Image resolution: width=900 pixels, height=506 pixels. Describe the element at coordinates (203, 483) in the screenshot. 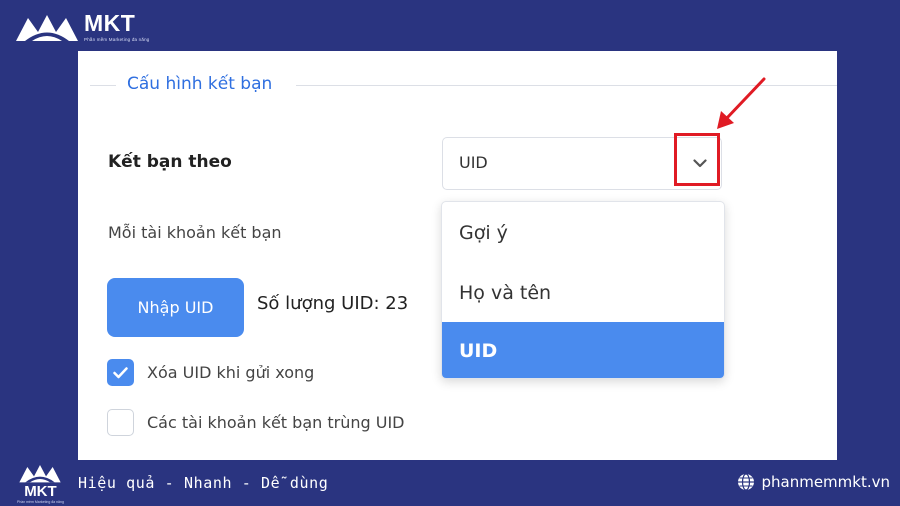

I see `footer-slogan: Hiệu quả - Nhanh - Dễ dùng` at that location.